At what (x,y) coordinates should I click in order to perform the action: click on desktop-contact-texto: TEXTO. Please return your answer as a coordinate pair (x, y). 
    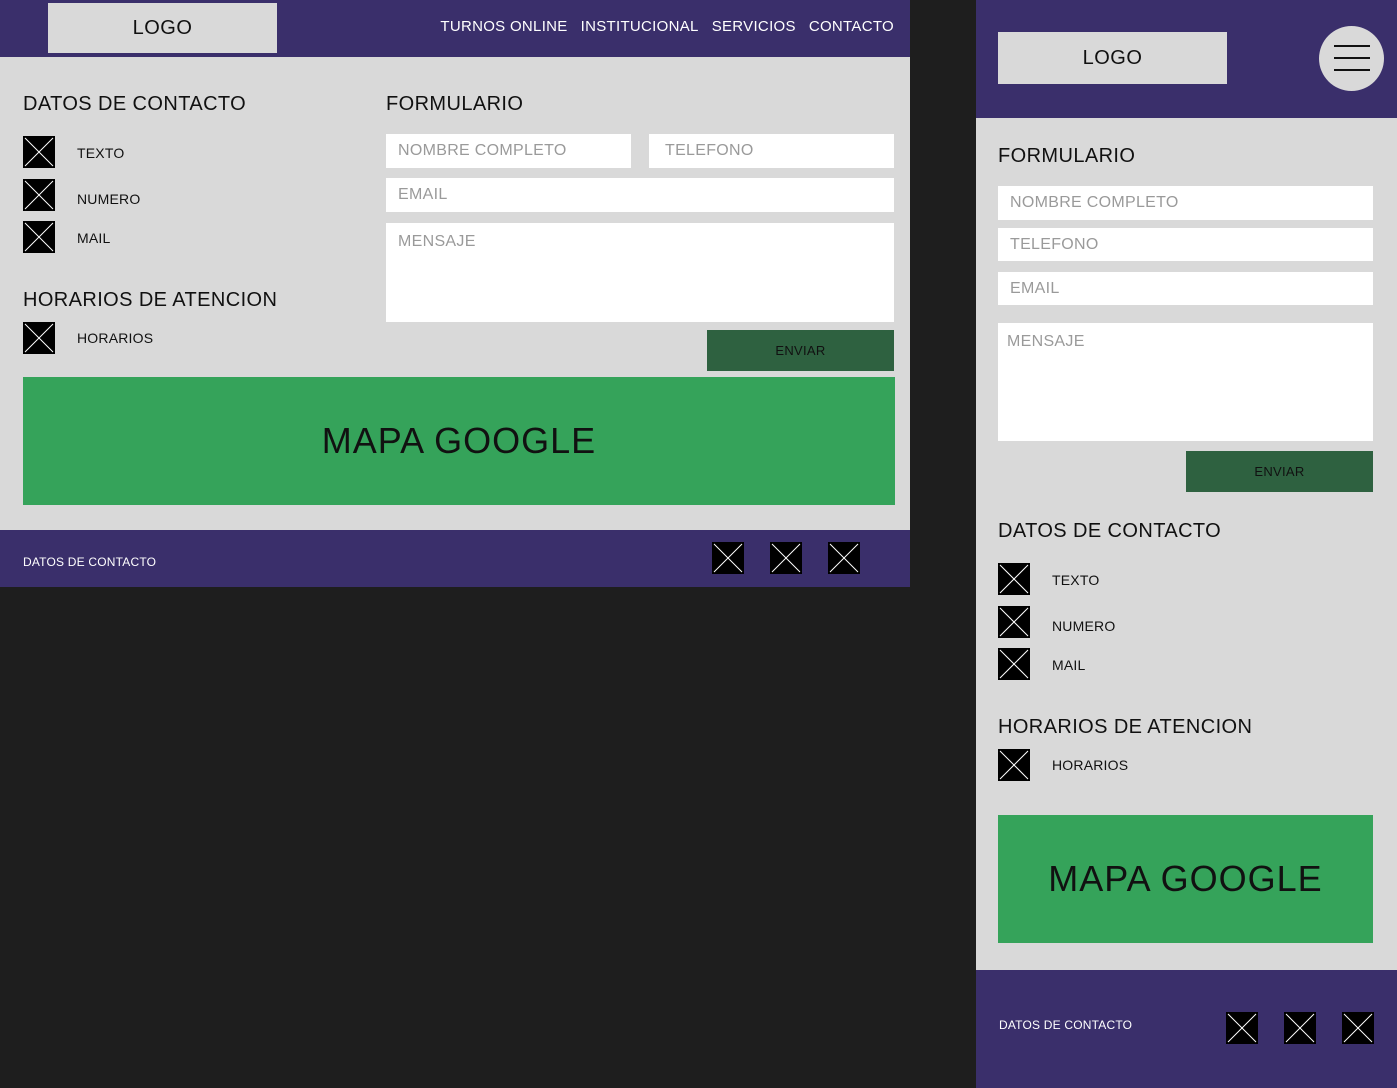
    Looking at the image, I should click on (101, 153).